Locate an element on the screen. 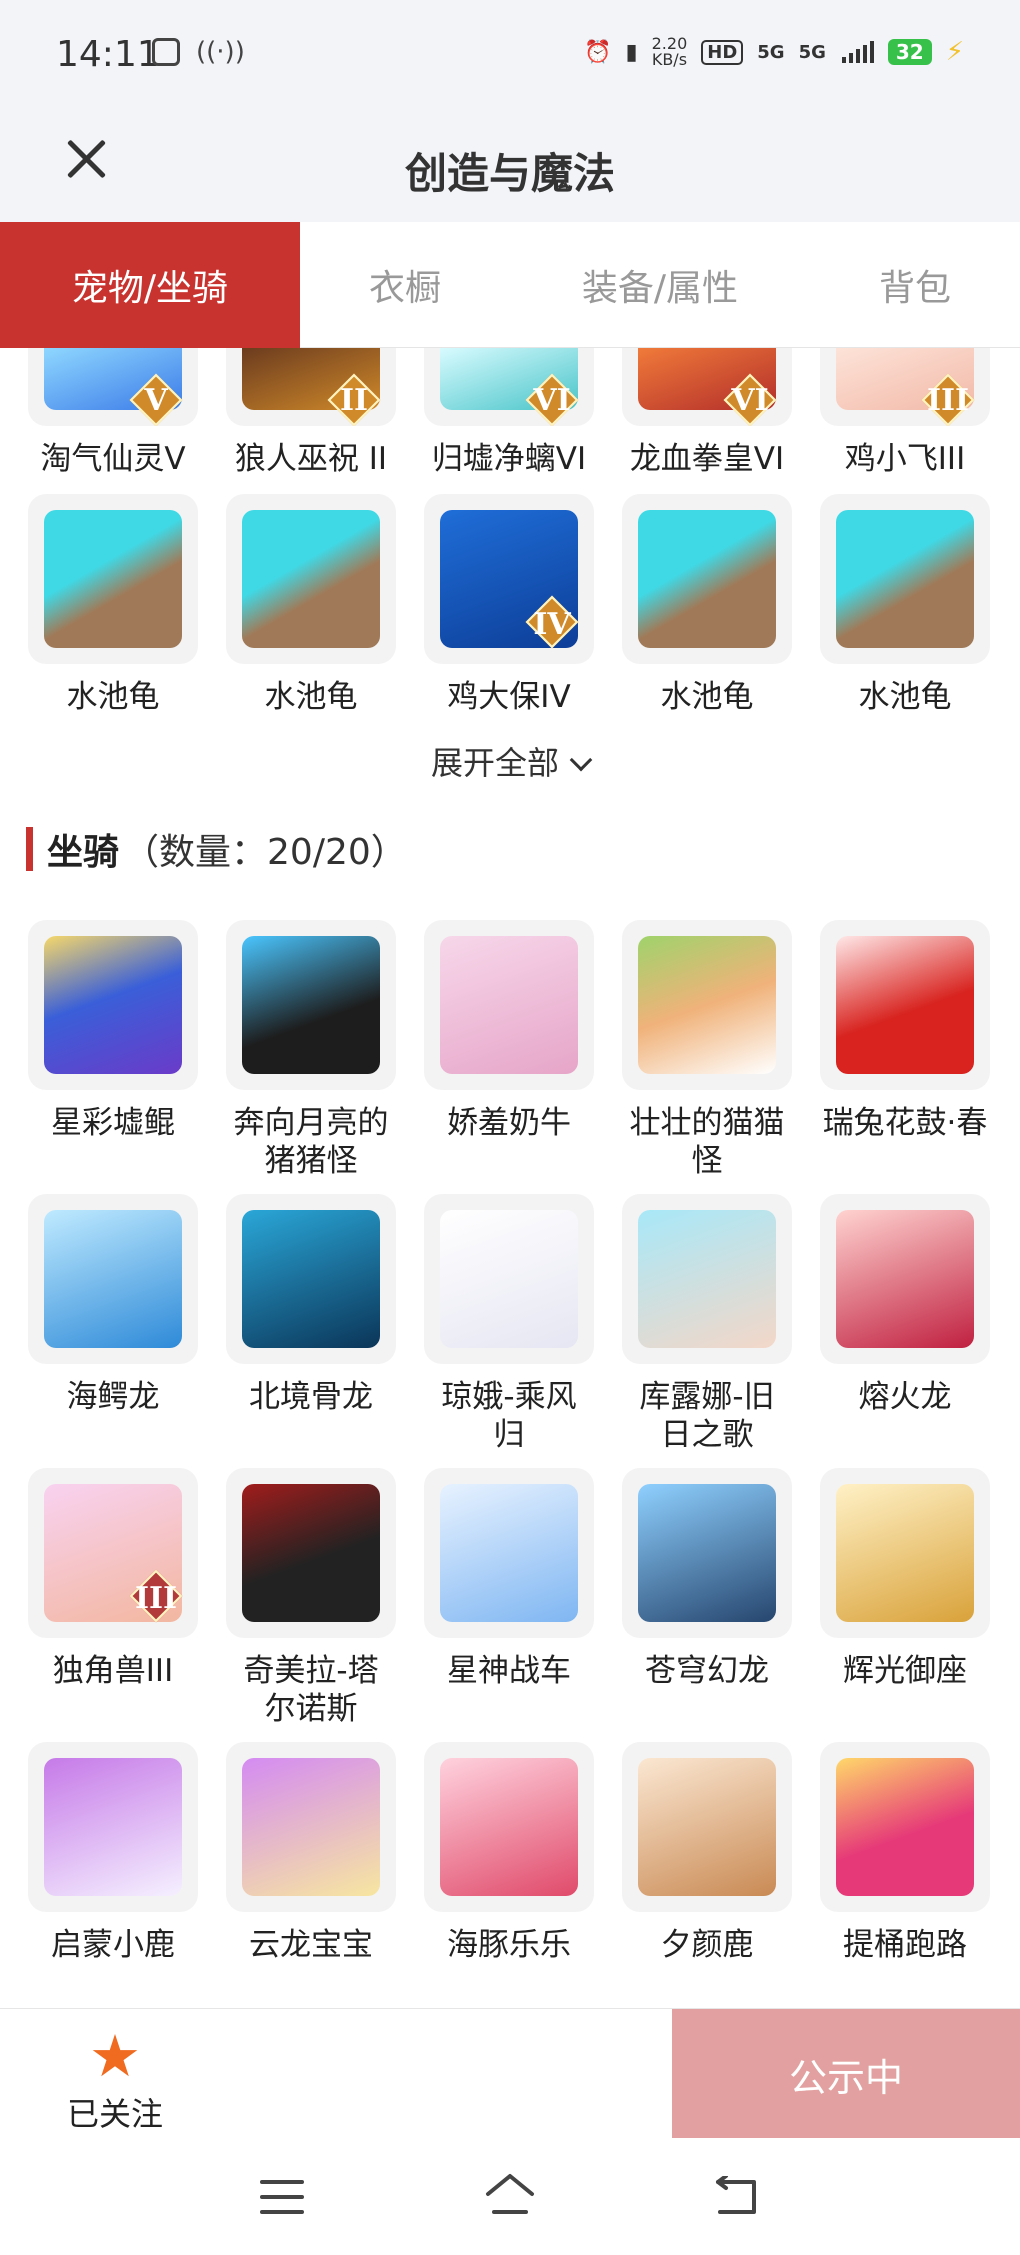 This screenshot has width=1020, height=2255. pet-name: 龙血拳皇VI is located at coordinates (707, 459).